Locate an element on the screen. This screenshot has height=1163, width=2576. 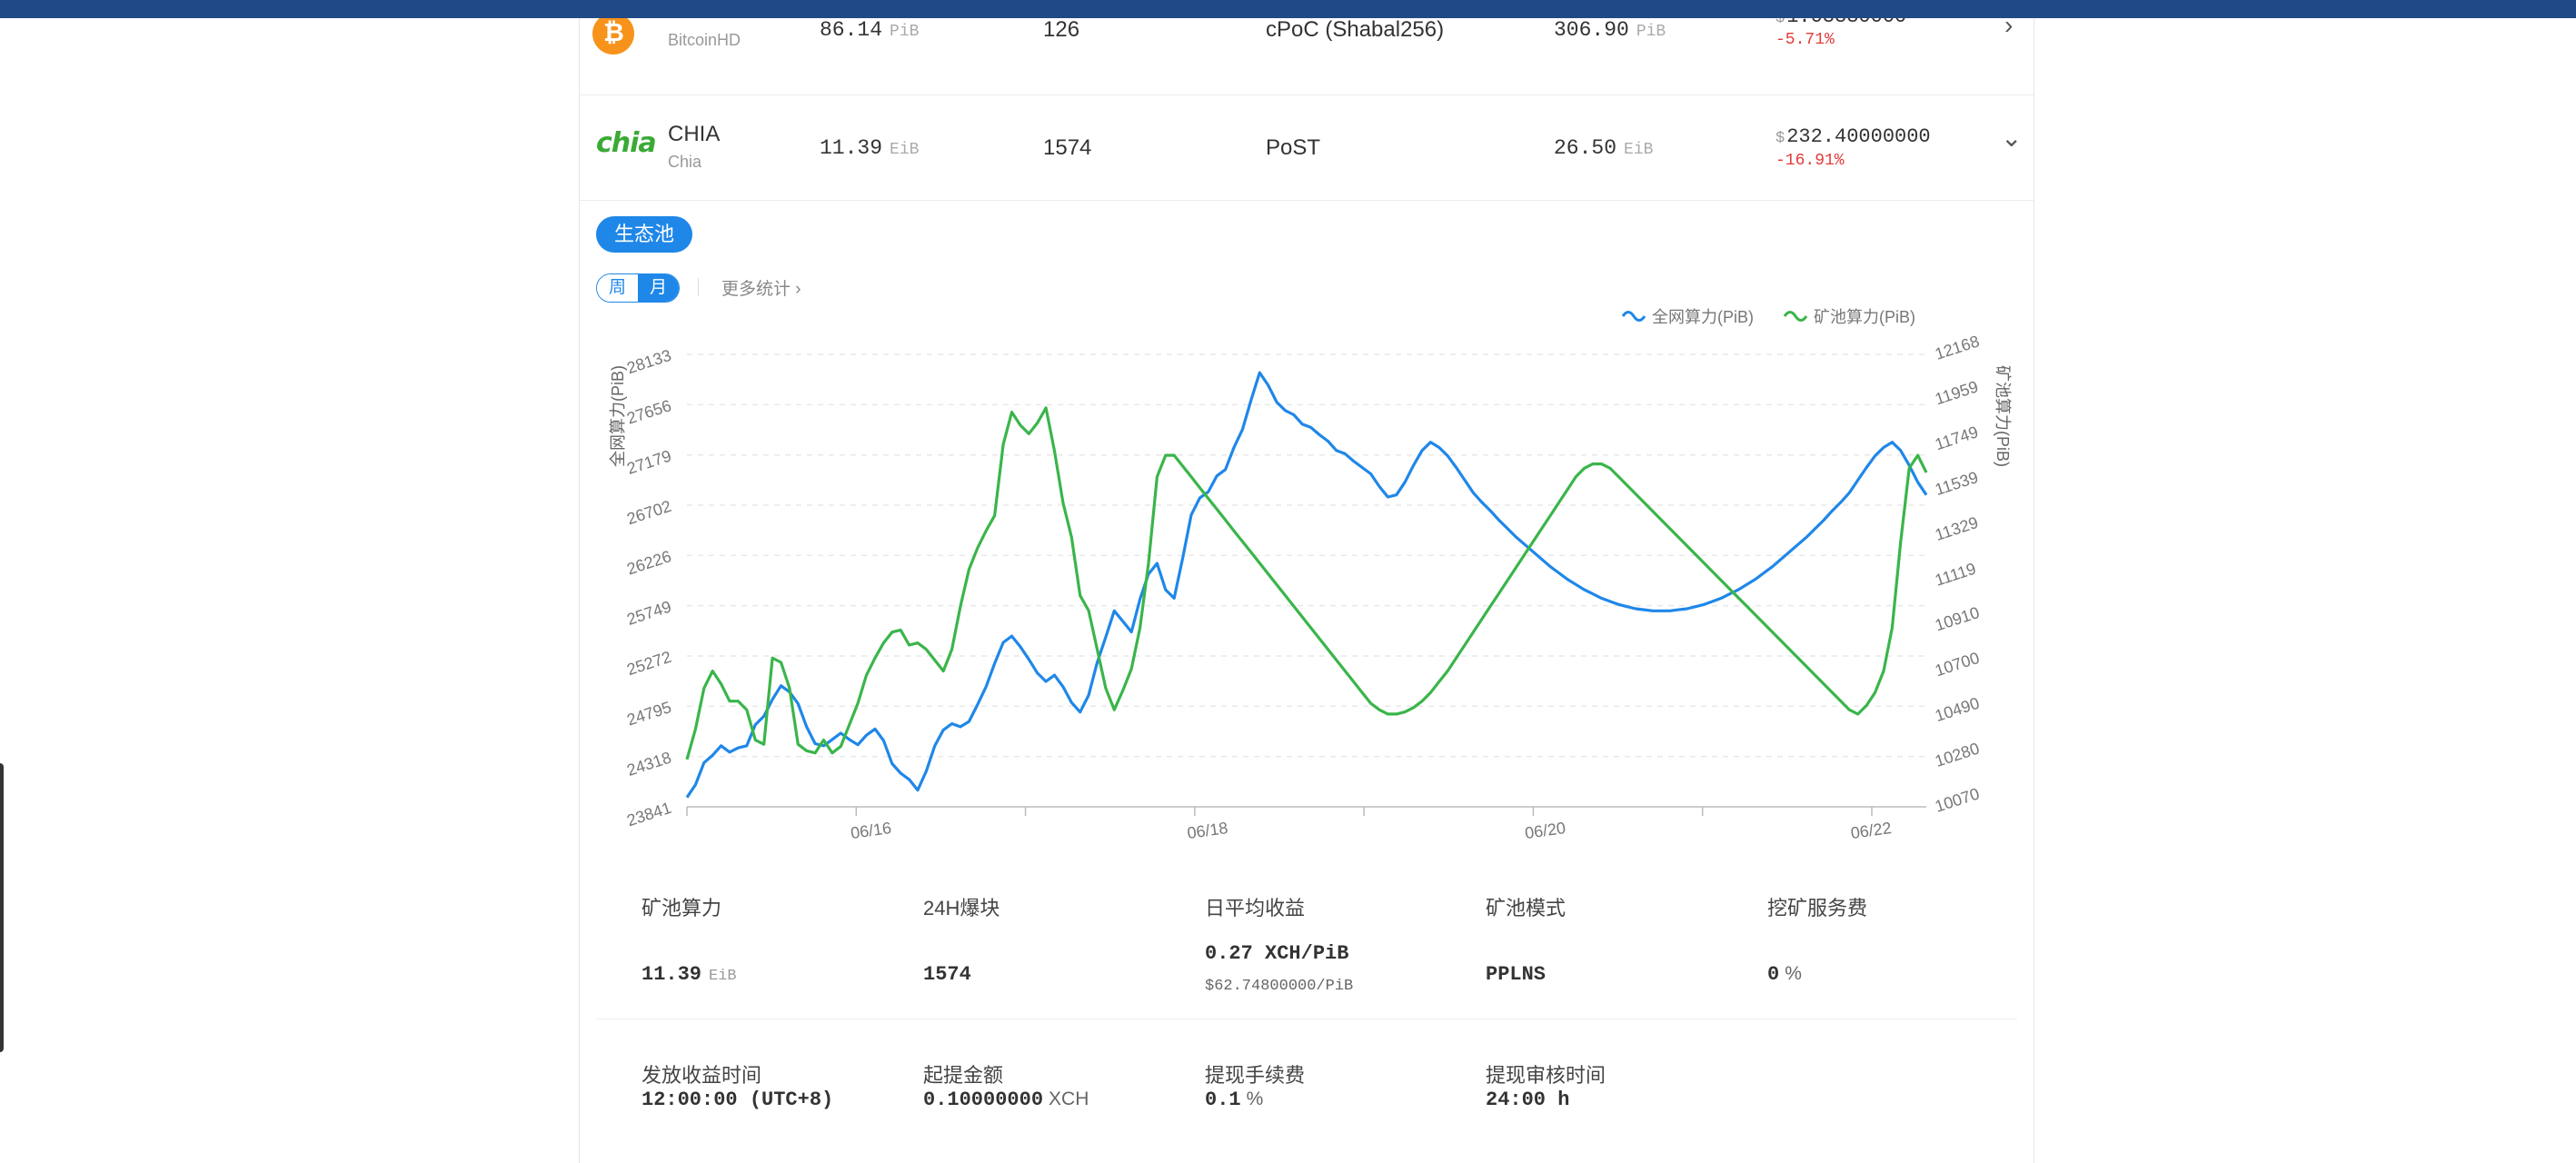
chia-logo-icon: chia is located at coordinates (627, 143).